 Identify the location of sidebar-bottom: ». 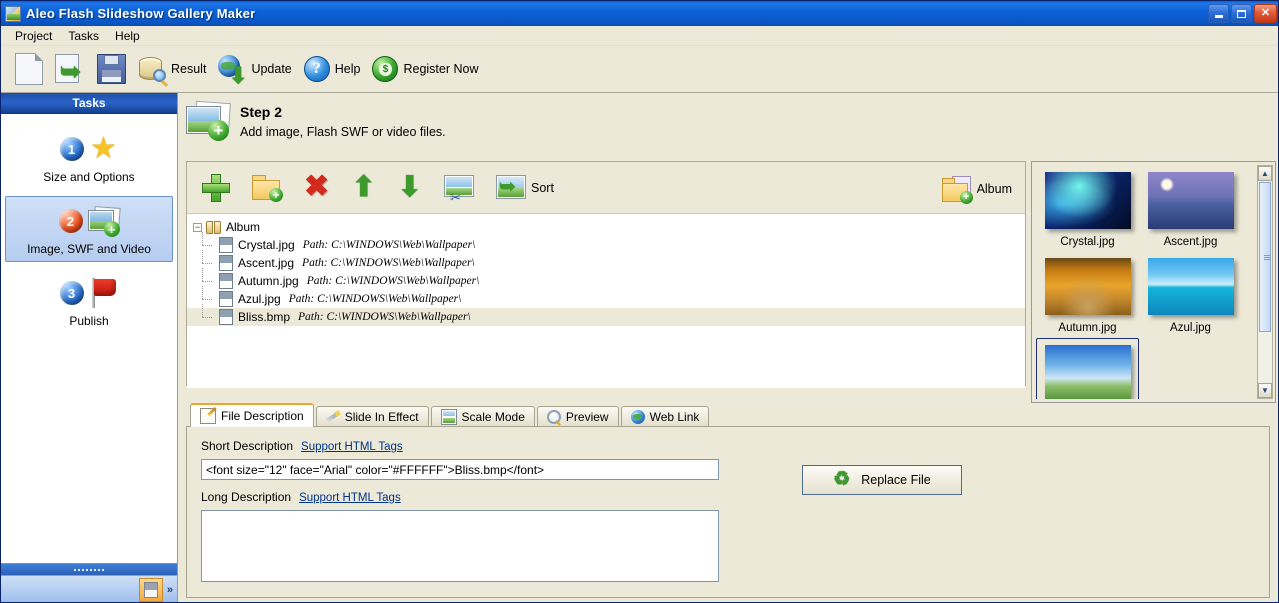
(89, 582).